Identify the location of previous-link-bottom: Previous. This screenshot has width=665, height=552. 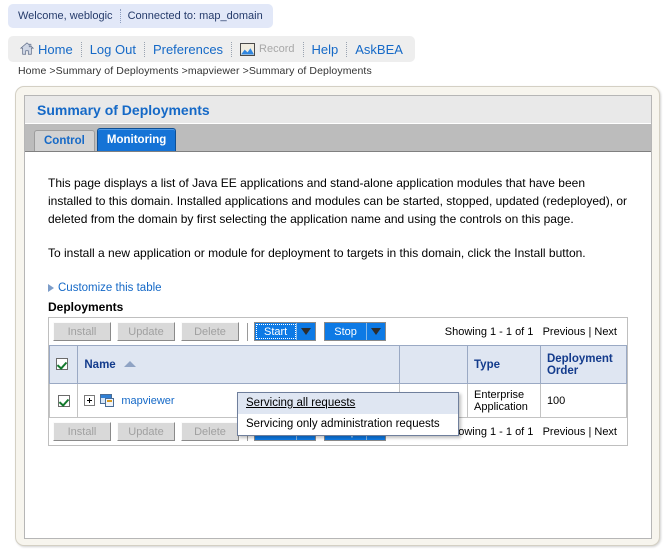
(564, 432).